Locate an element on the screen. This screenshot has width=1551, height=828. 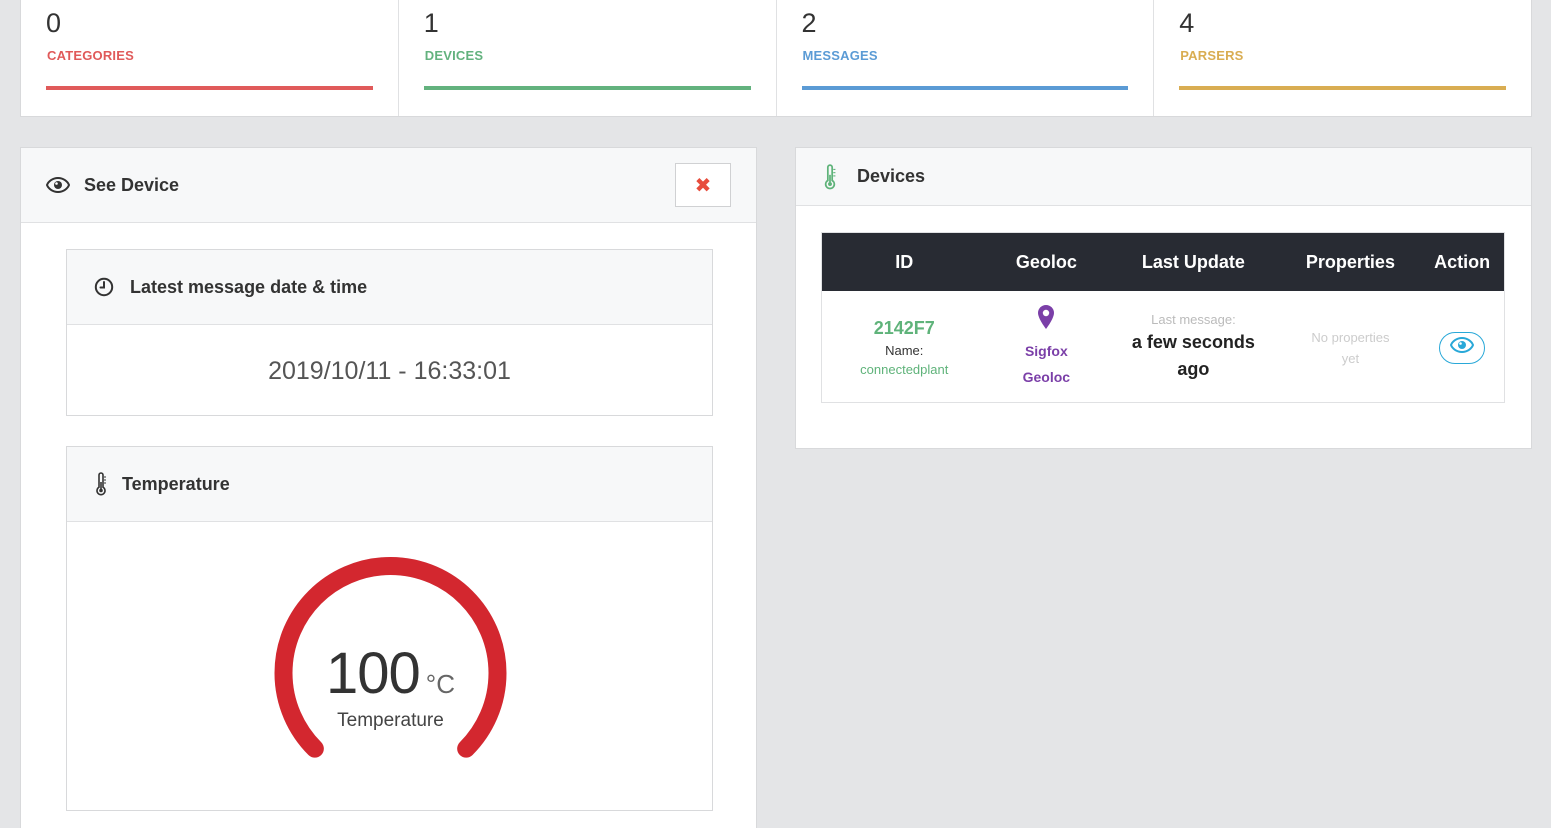
temperature-header: Temperature is located at coordinates (389, 484).